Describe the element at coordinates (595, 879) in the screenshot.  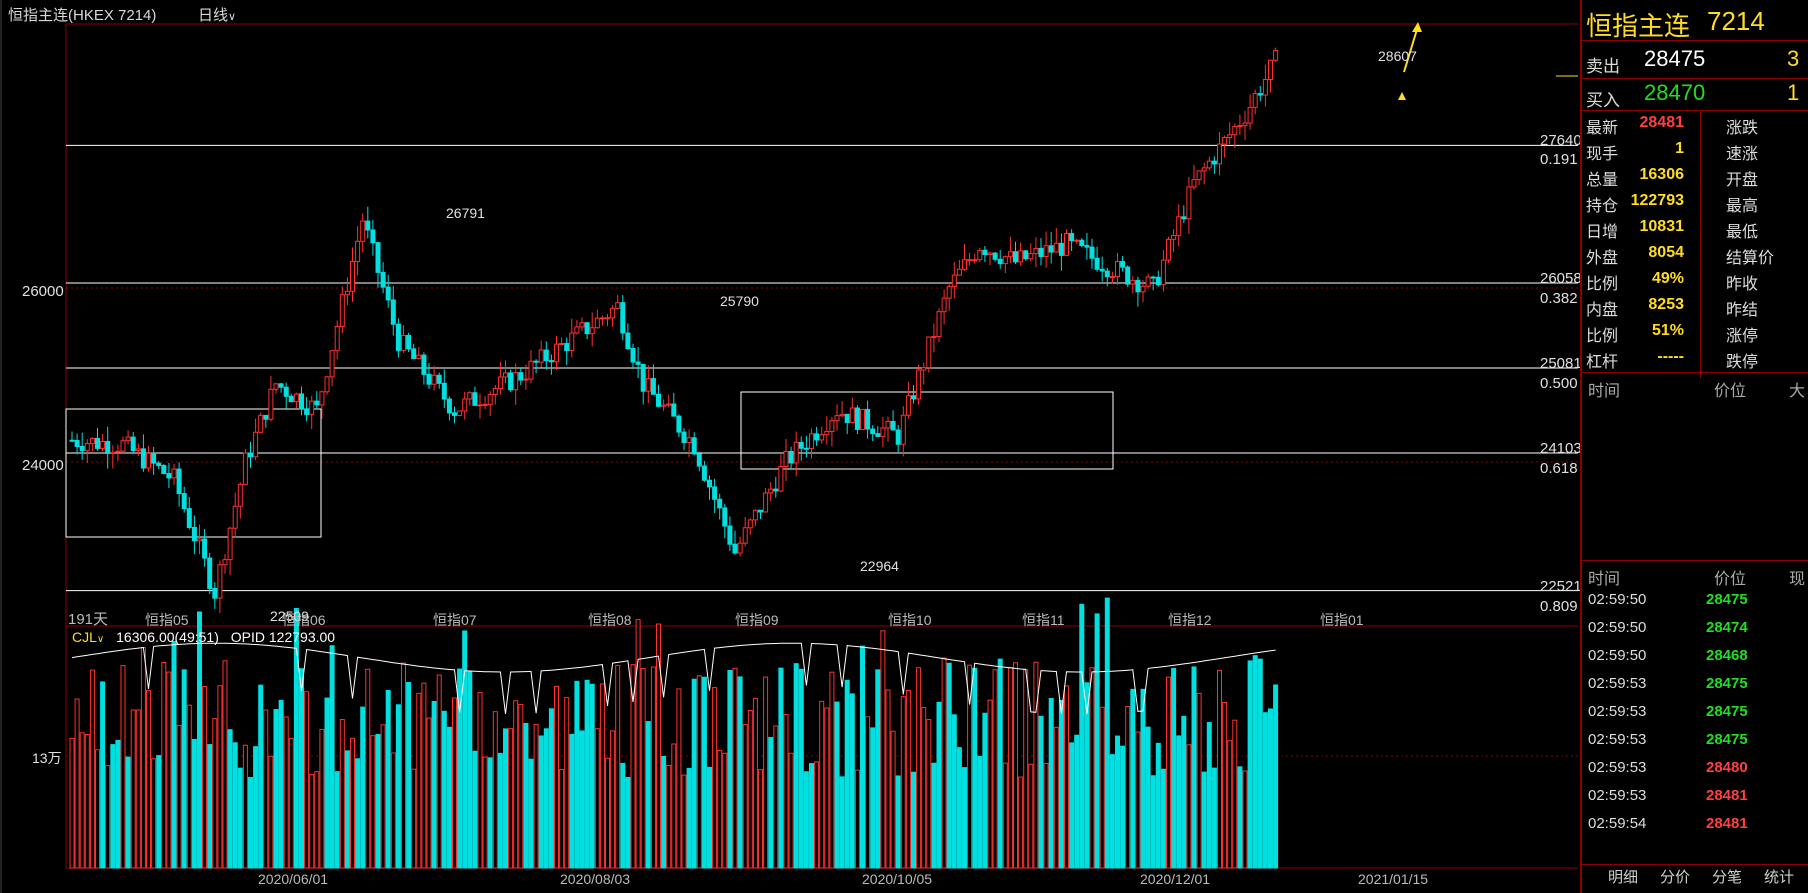
I see `date-label: 2020/08/03` at that location.